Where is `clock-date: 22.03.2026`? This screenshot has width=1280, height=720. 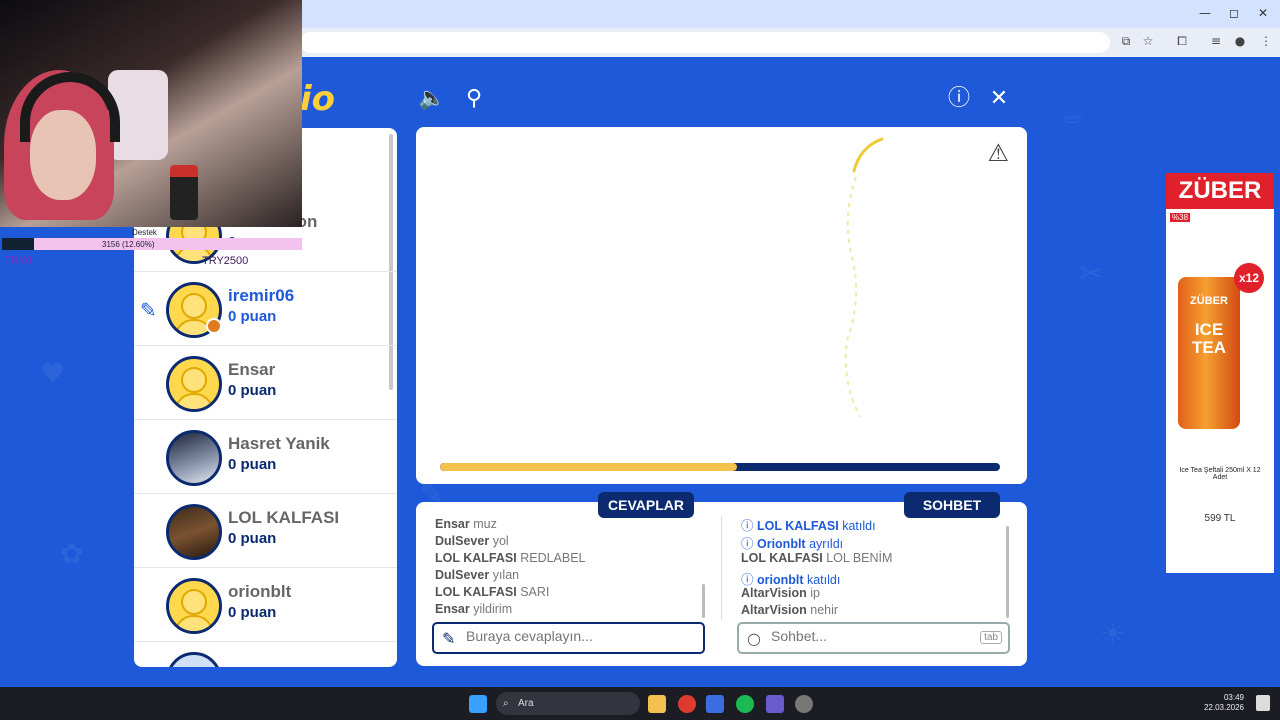
clock-date: 22.03.2026 is located at coordinates (1223, 707).